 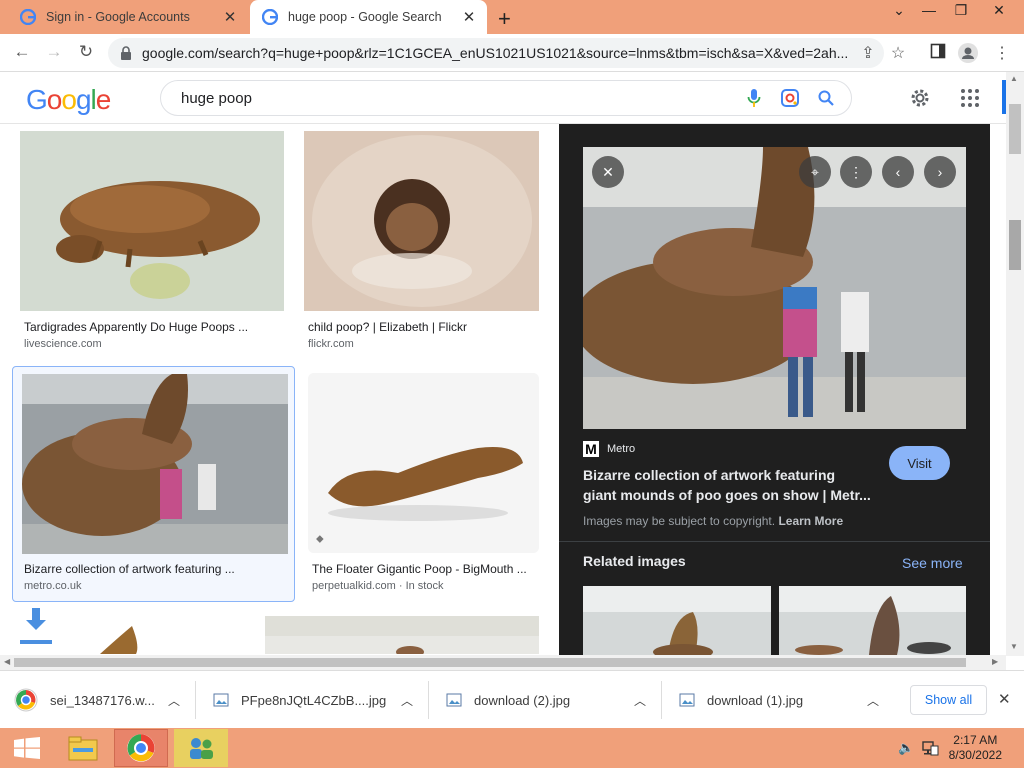 What do you see at coordinates (7, 661) in the screenshot?
I see `scroll-left-icon: ◀` at bounding box center [7, 661].